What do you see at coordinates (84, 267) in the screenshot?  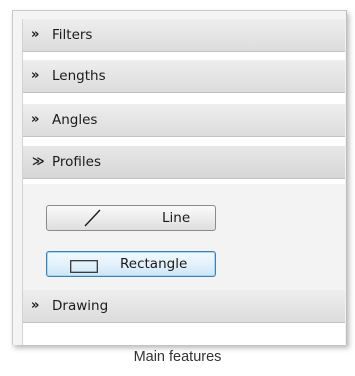 I see `rectangle-icon` at bounding box center [84, 267].